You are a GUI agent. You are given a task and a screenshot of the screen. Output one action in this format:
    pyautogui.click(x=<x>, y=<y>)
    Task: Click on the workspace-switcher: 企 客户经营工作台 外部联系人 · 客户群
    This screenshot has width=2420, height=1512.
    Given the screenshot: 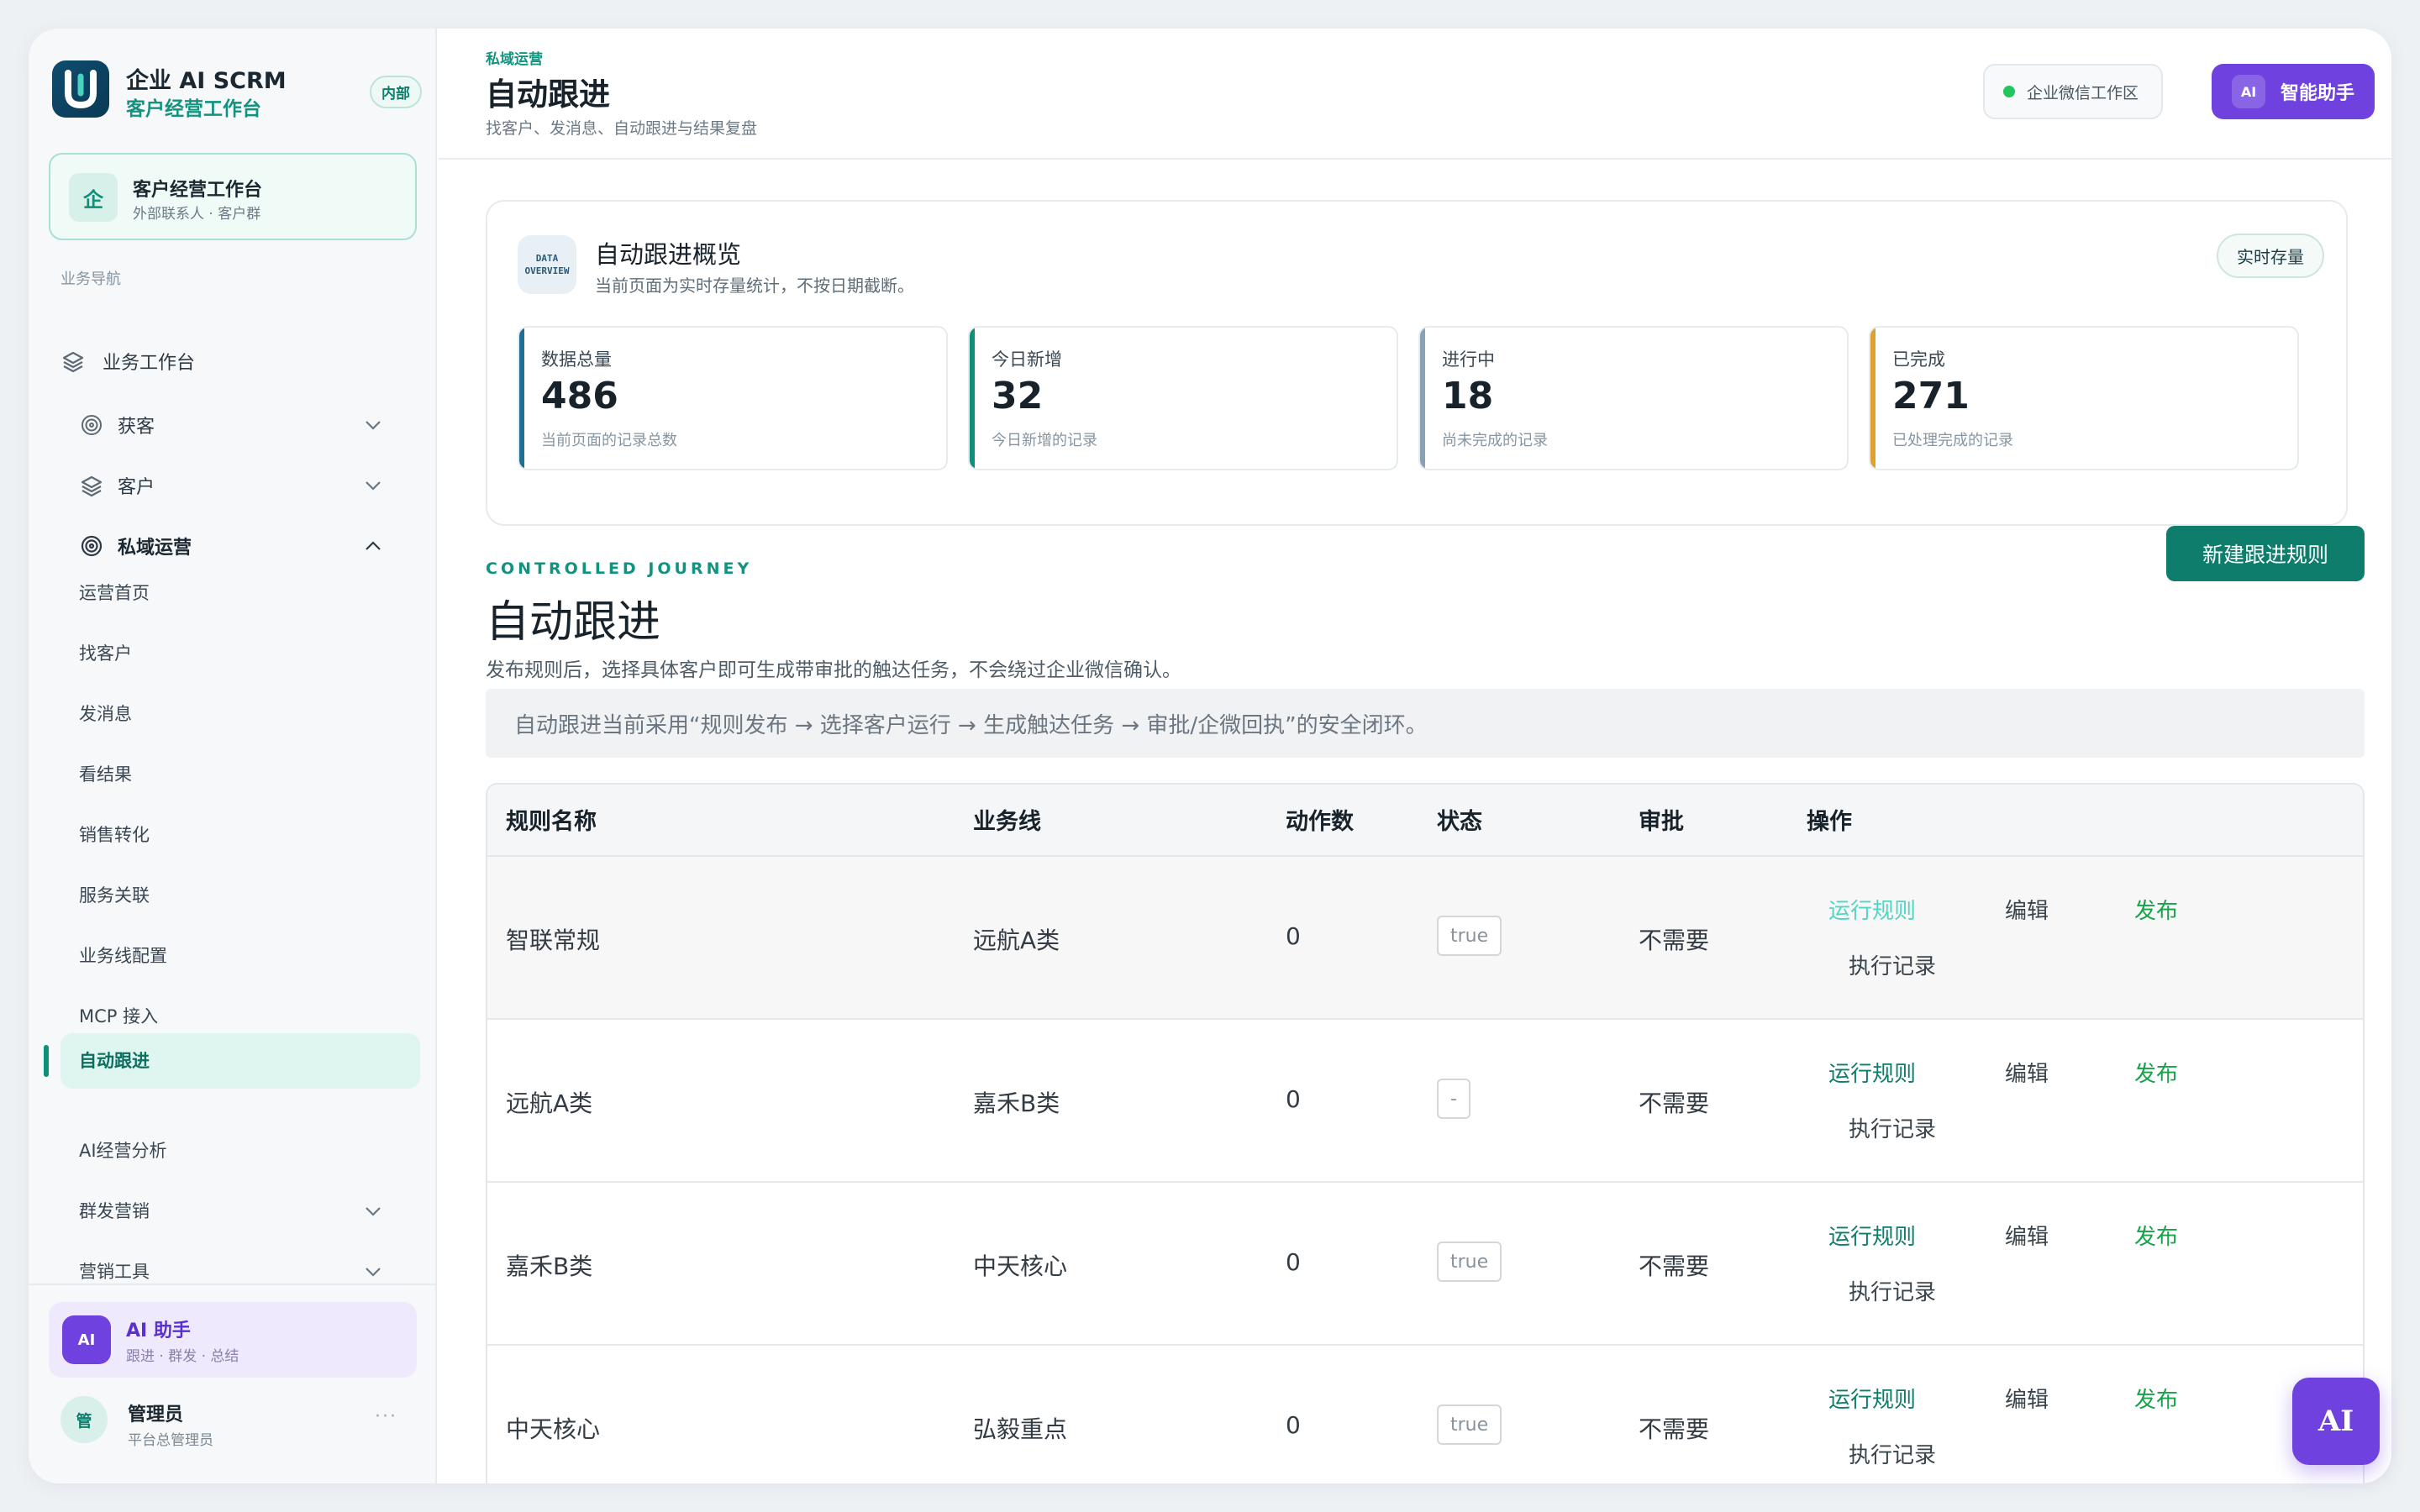 What is the action you would take?
    pyautogui.click(x=233, y=196)
    